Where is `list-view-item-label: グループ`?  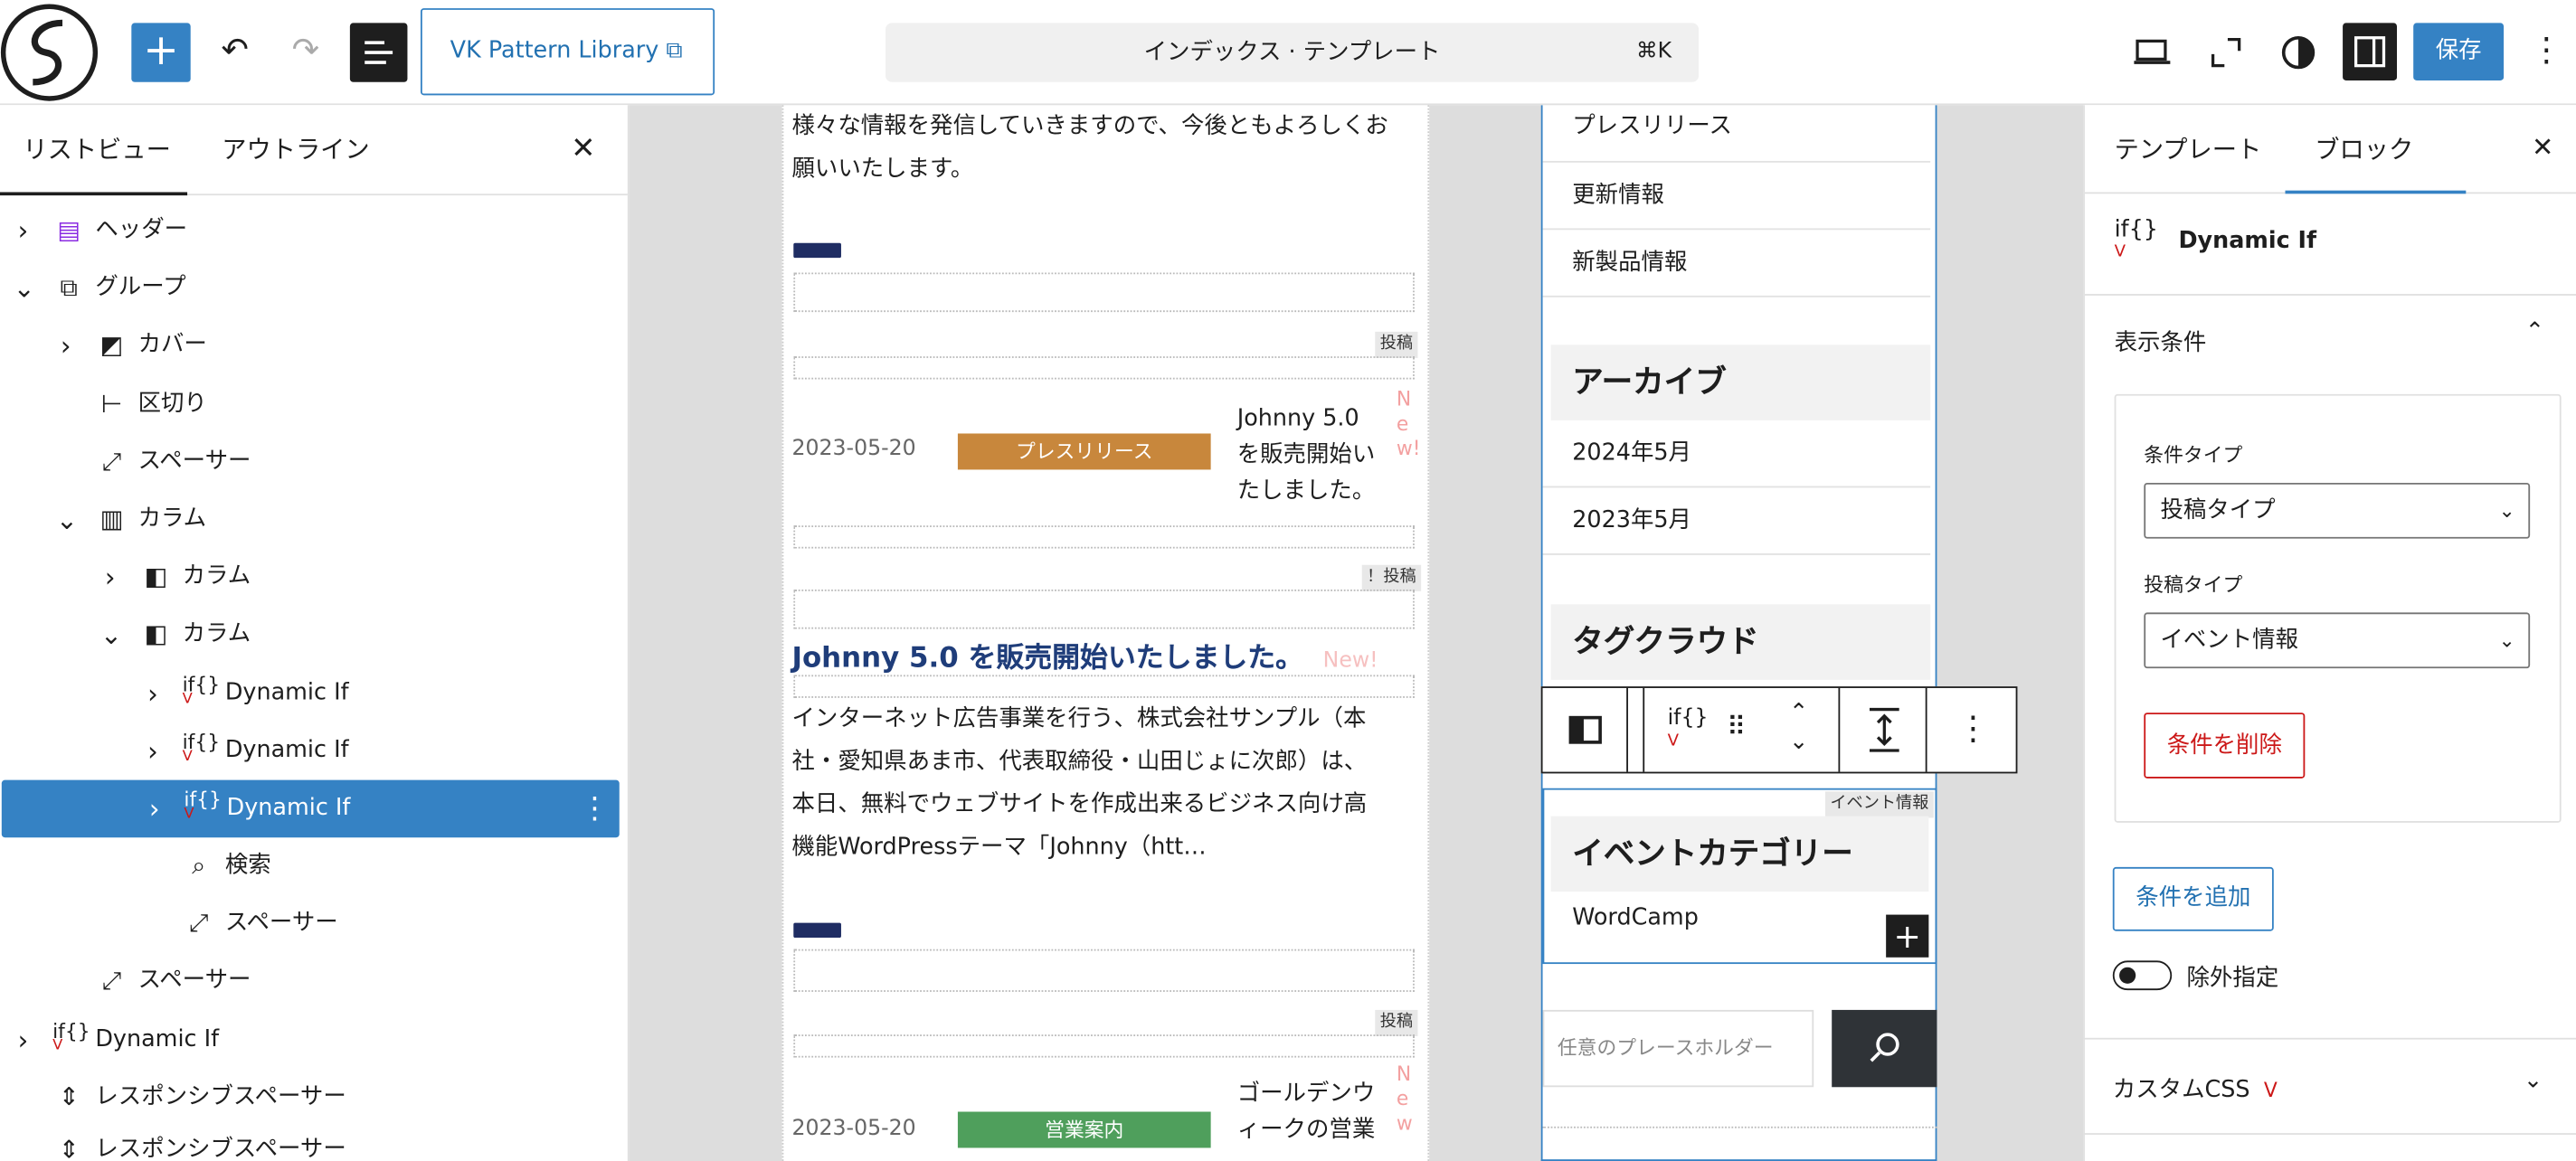
list-view-item-label: グループ is located at coordinates (140, 287).